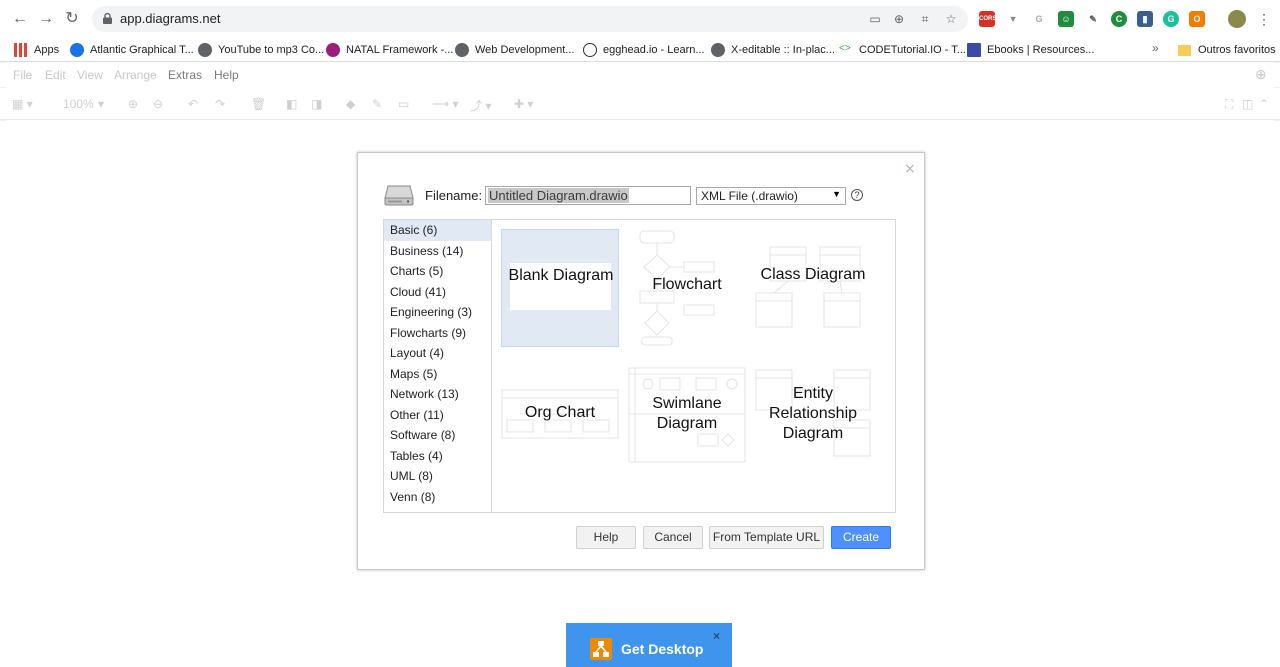 This screenshot has width=1280, height=667. What do you see at coordinates (438, 476) in the screenshot?
I see `category-uml: UML (8)` at bounding box center [438, 476].